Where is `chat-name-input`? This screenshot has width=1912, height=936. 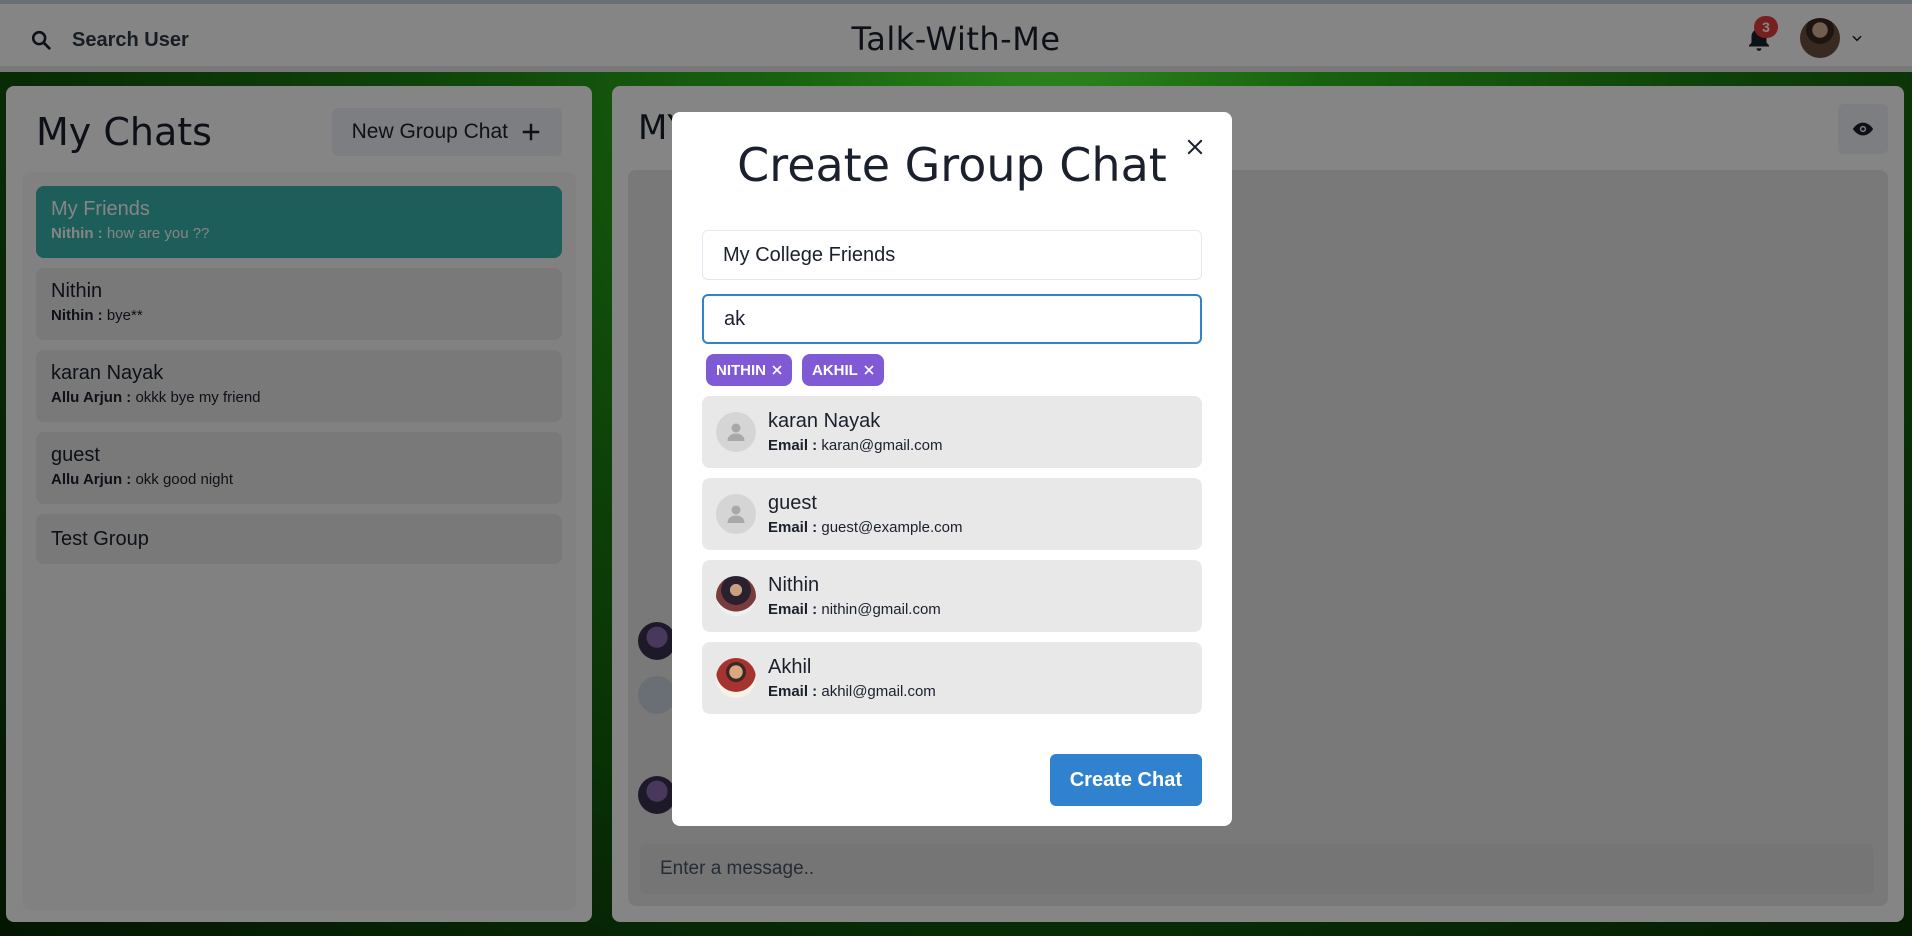
chat-name-input is located at coordinates (952, 255).